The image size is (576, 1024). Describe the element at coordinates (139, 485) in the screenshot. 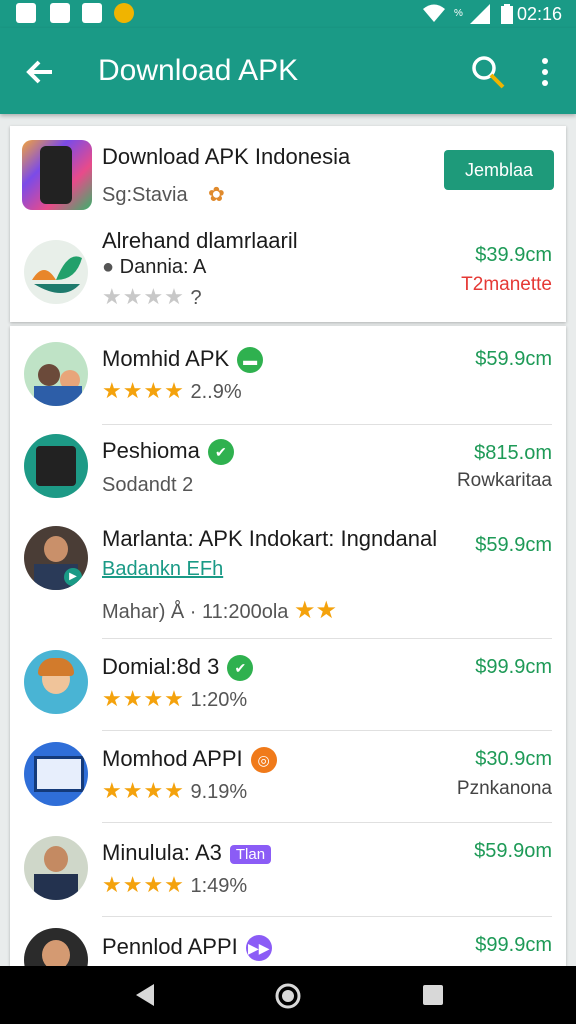

I see `app-subtitle-text: Sodandt` at that location.